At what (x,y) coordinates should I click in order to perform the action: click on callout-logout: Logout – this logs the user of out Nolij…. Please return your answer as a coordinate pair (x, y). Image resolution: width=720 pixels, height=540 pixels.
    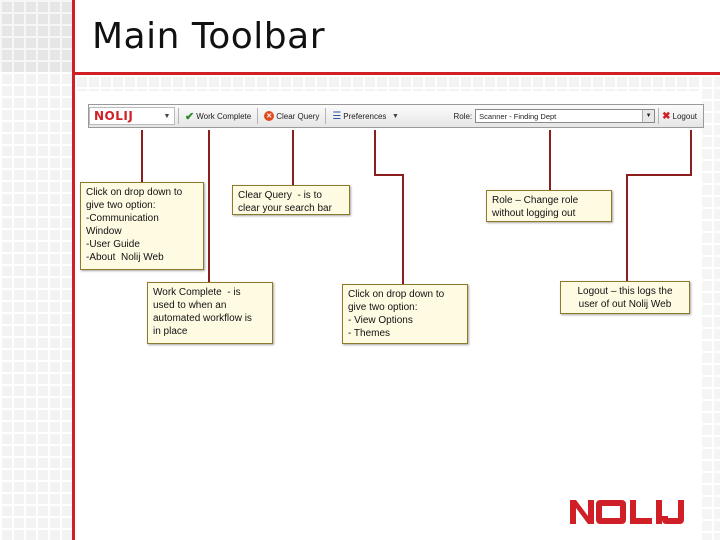
    Looking at the image, I should click on (625, 297).